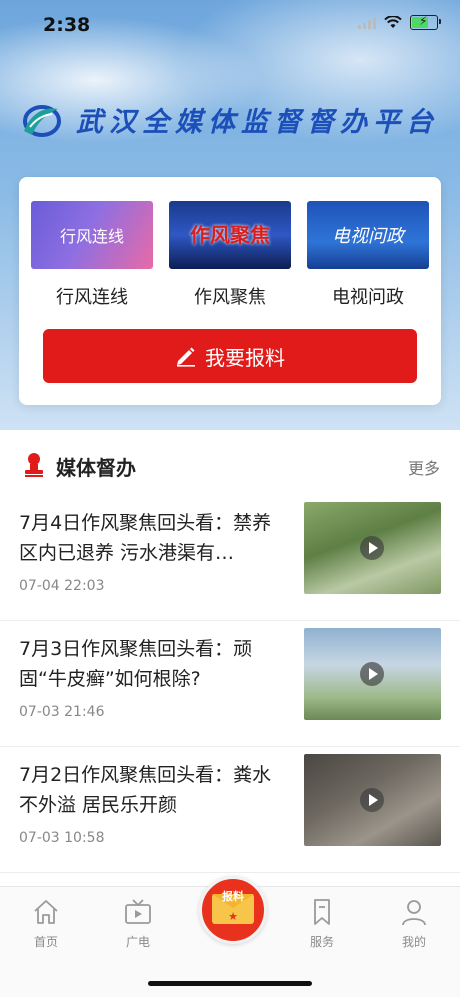 Image resolution: width=460 pixels, height=997 pixels. Describe the element at coordinates (230, 983) in the screenshot. I see `home-indicator` at that location.